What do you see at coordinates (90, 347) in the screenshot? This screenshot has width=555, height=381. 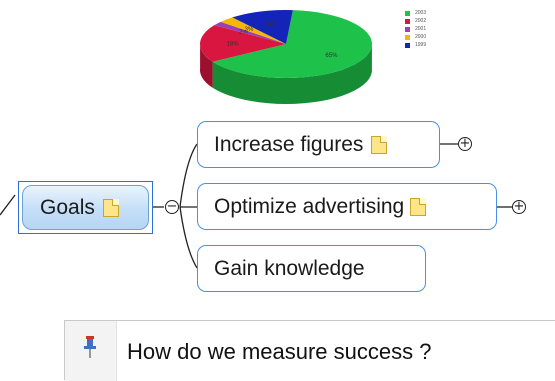 I see `pushpin-icon` at bounding box center [90, 347].